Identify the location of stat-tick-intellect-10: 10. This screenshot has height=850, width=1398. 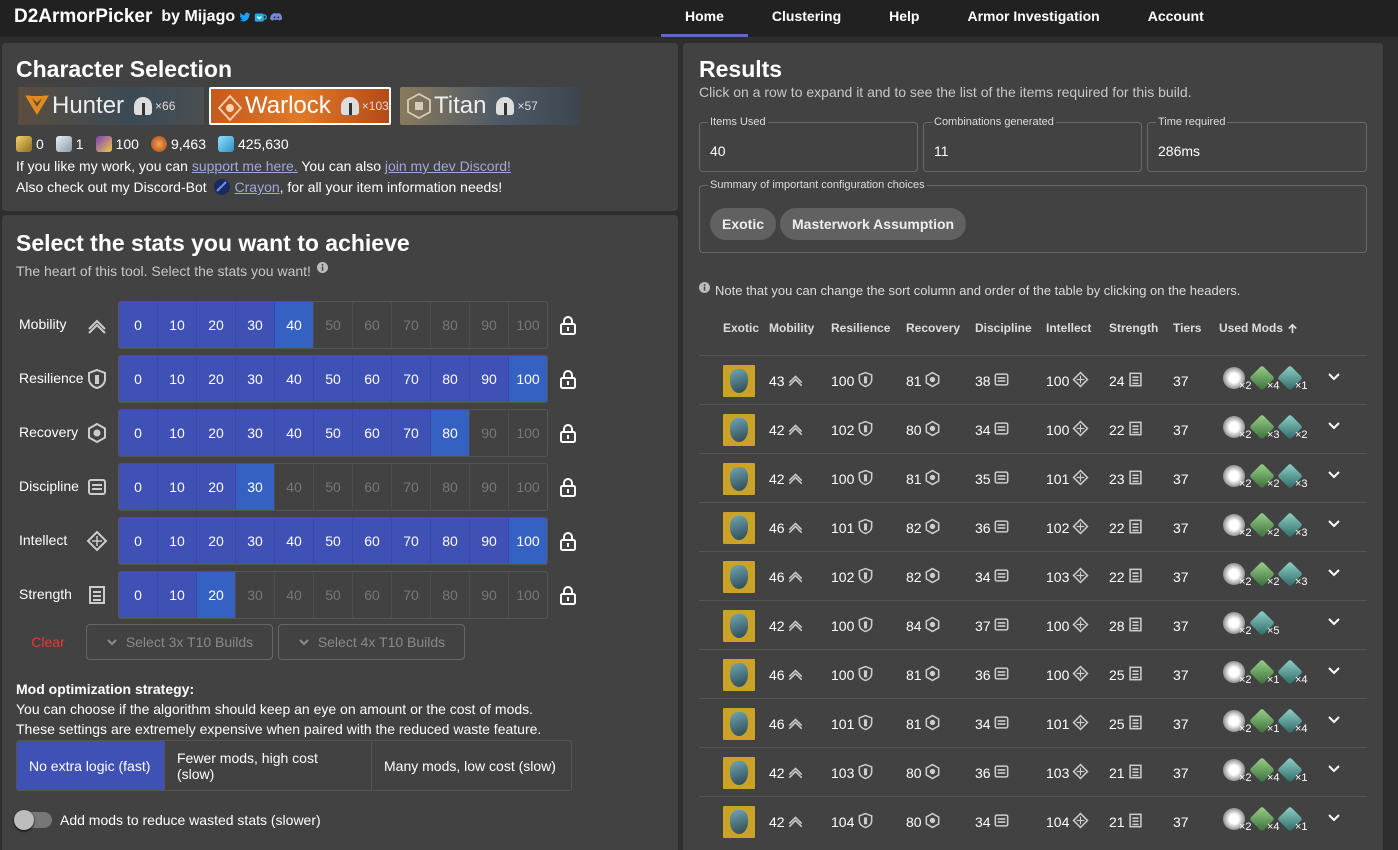
(177, 541).